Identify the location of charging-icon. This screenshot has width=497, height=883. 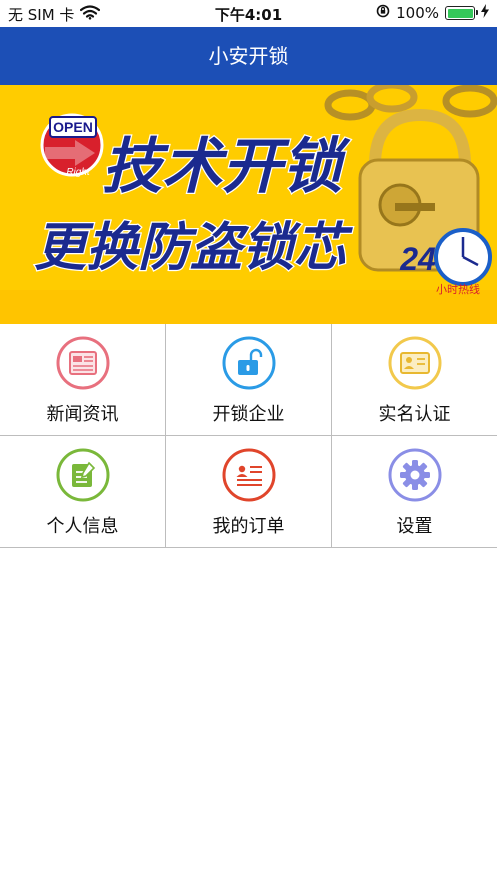
(485, 13).